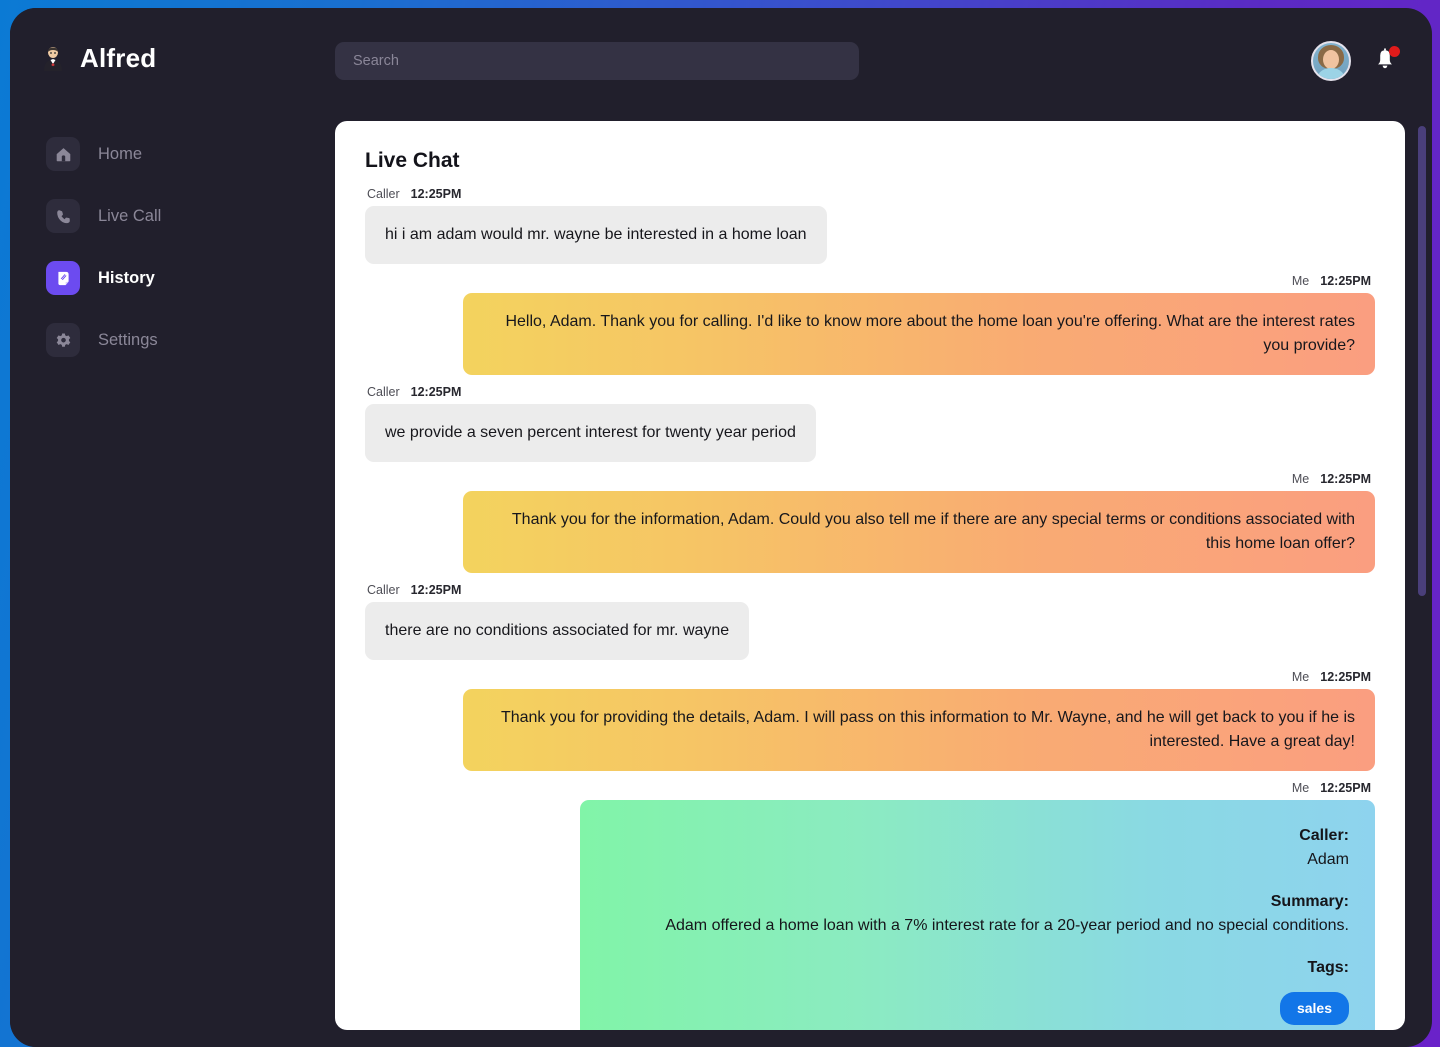 The height and width of the screenshot is (1047, 1440). I want to click on sidebar-item-label: Live Call, so click(130, 215).